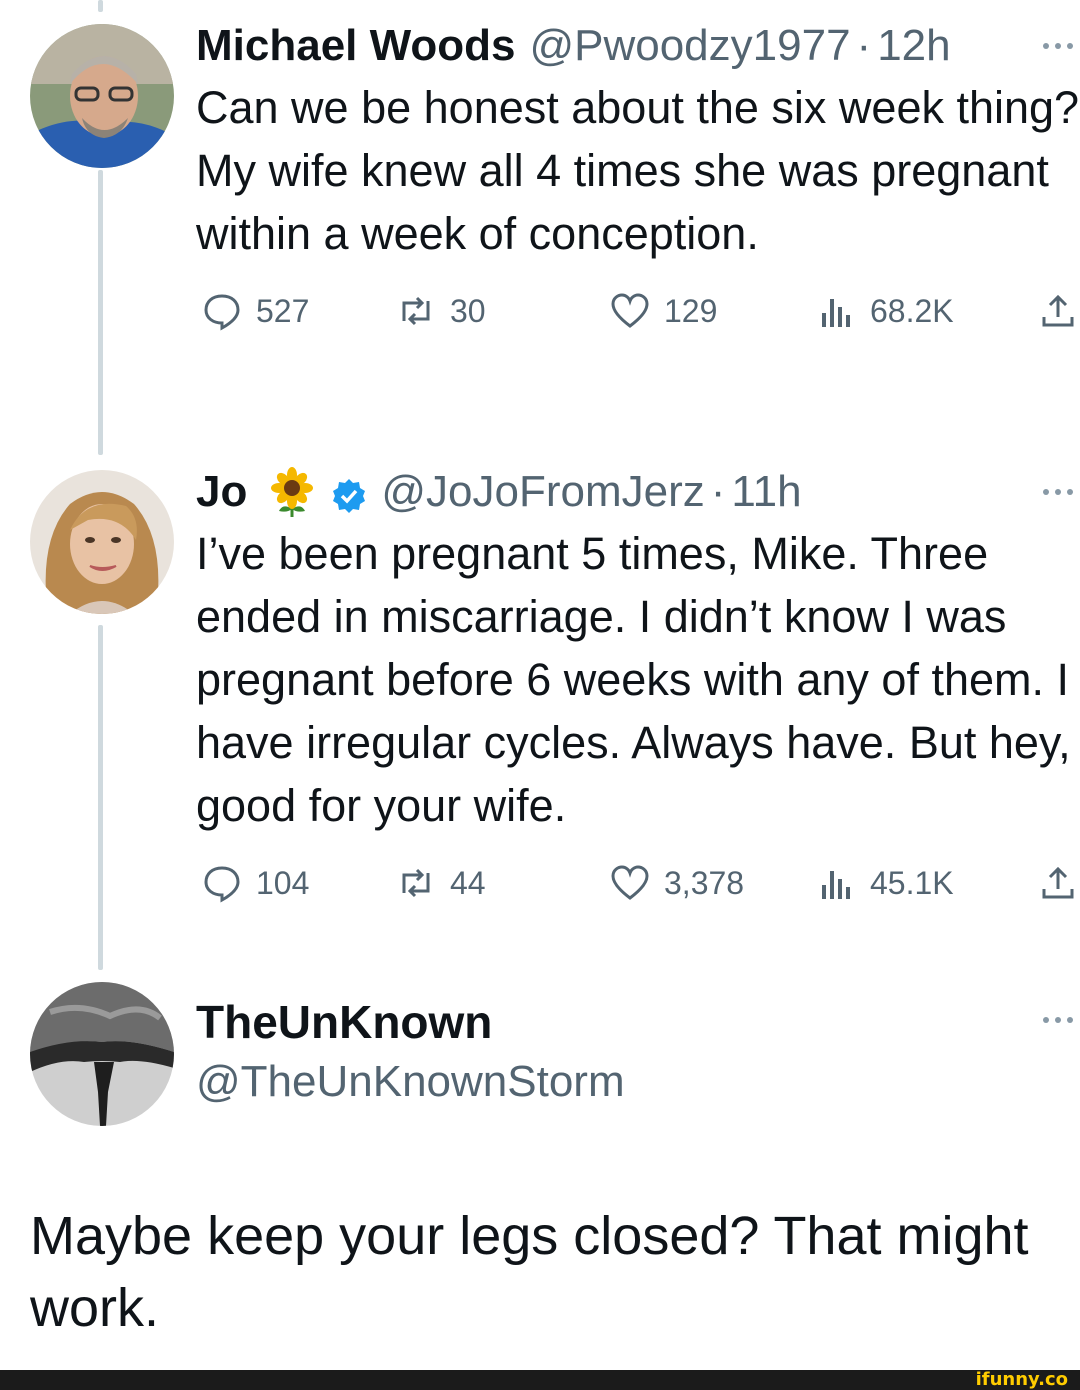  I want to click on tweet-actions: 104 44 3,378 45.1K, so click(638, 889).